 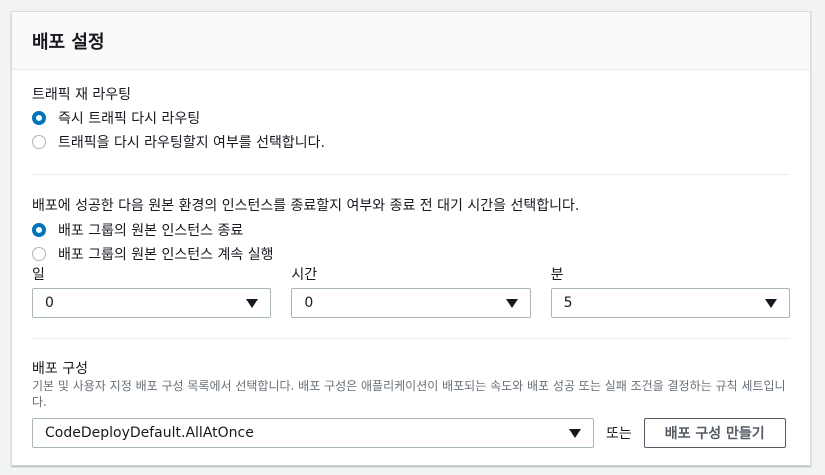 I want to click on or-text: 또는, so click(x=619, y=434).